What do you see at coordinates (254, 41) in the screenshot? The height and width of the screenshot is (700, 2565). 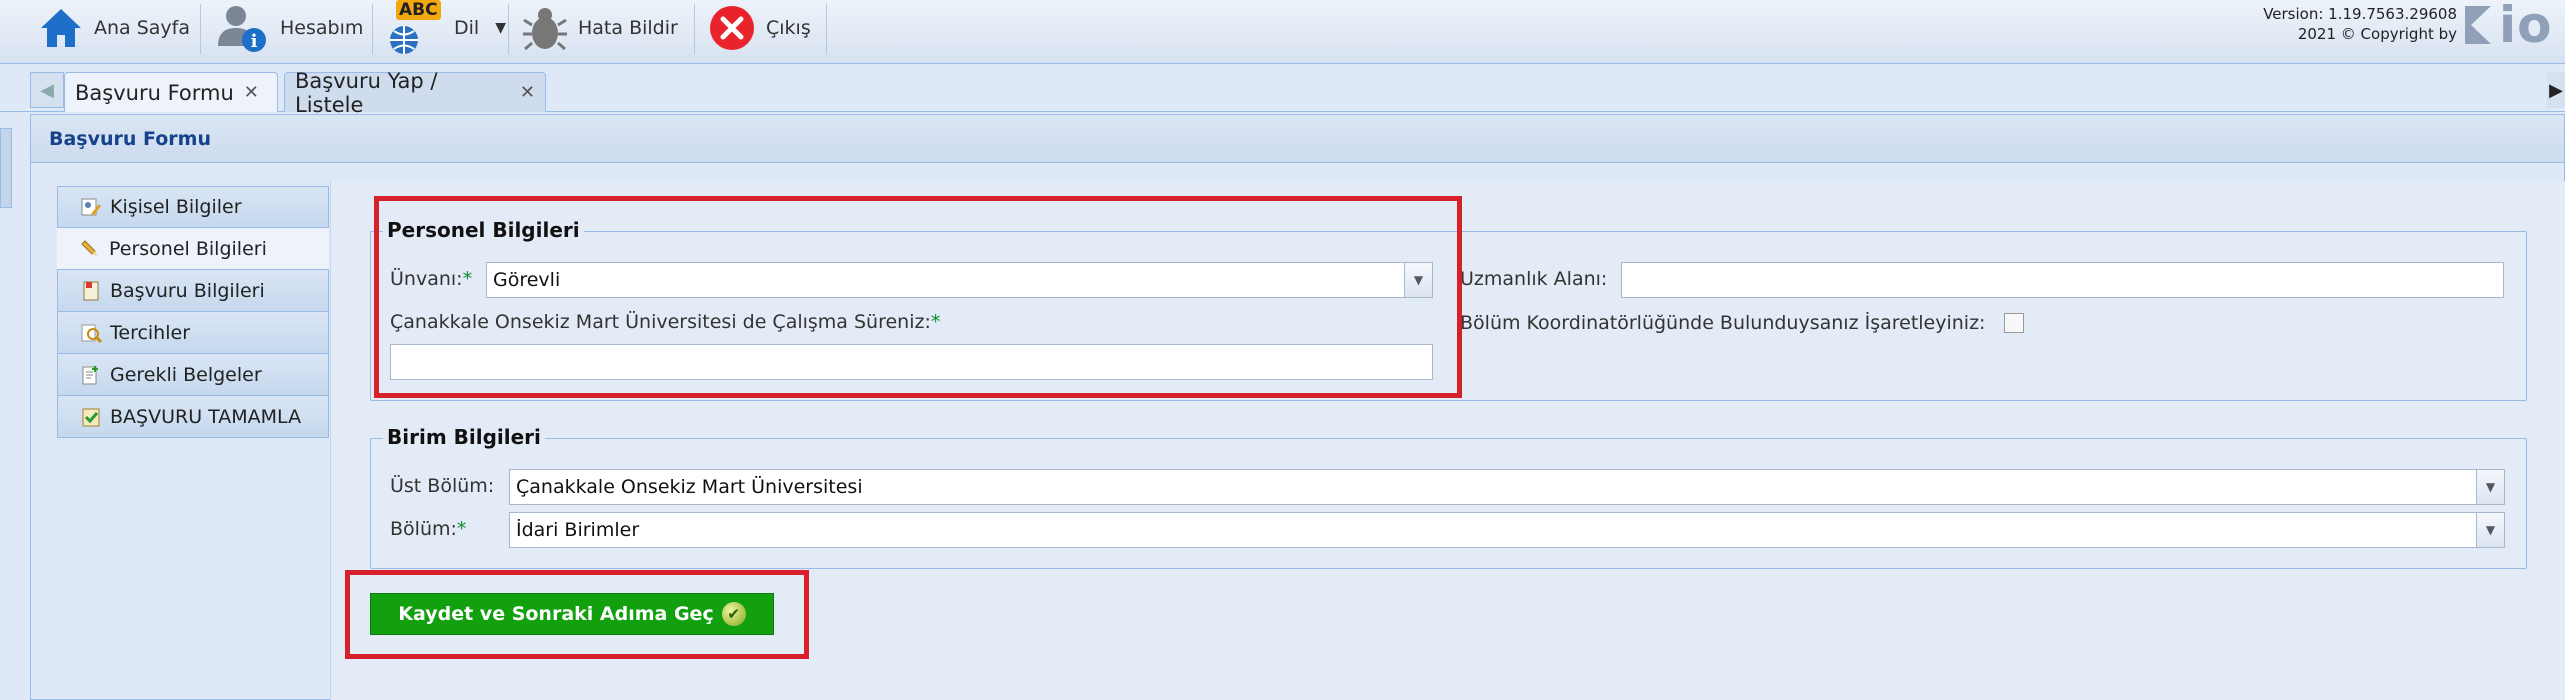 I see `svg-text: i` at bounding box center [254, 41].